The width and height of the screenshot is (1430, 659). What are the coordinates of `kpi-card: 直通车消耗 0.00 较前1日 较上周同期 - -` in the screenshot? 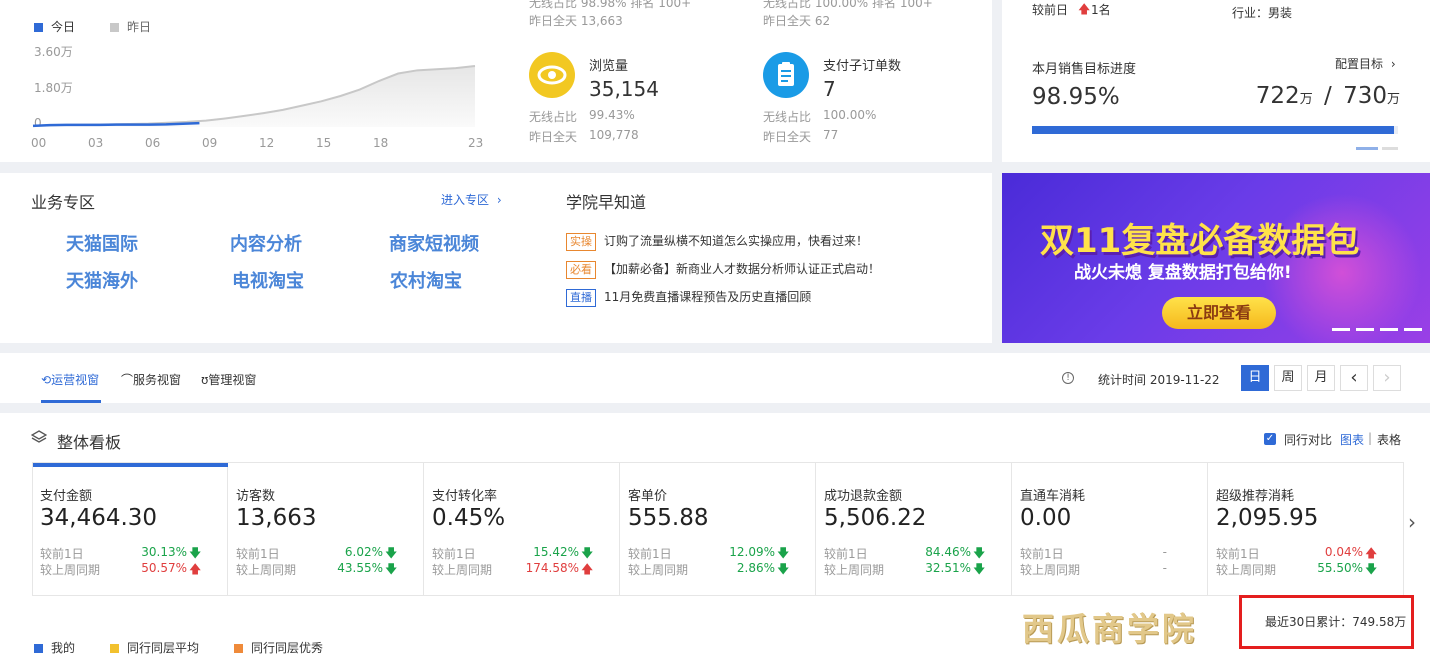 It's located at (1110, 529).